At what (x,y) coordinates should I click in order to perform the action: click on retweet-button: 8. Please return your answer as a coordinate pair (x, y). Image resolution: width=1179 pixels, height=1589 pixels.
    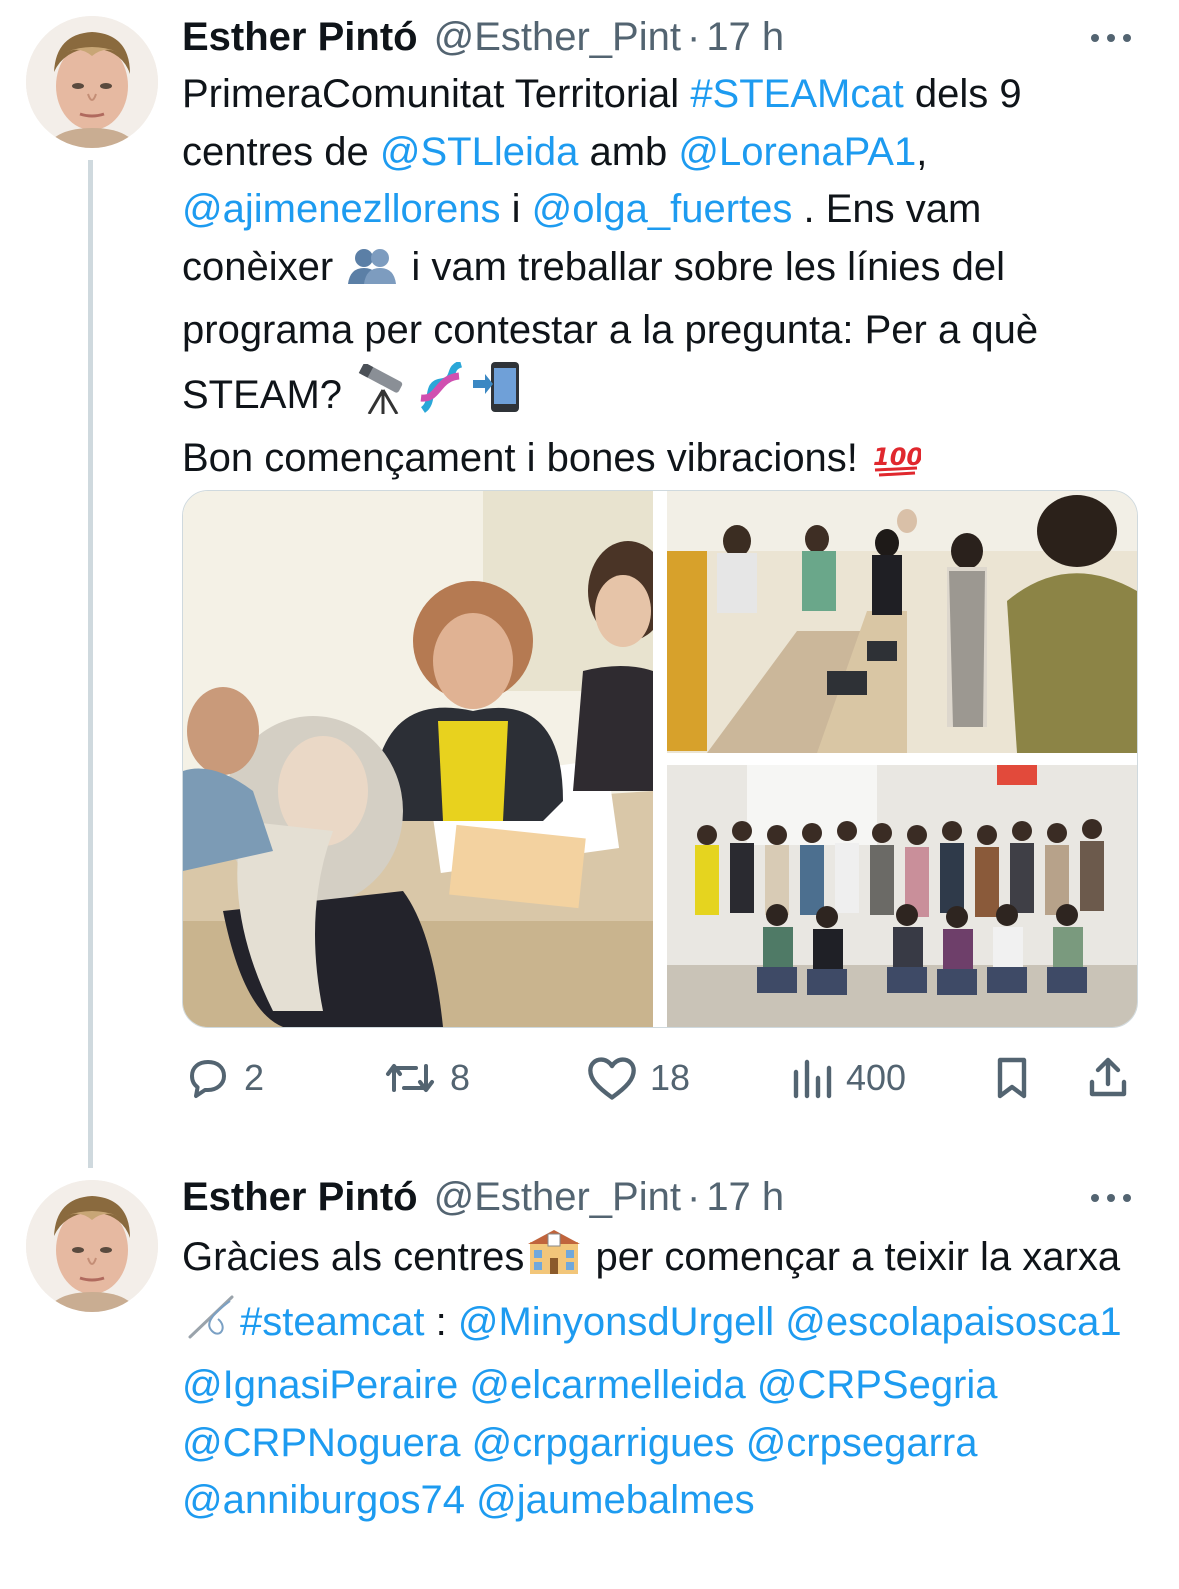
    Looking at the image, I should click on (426, 1078).